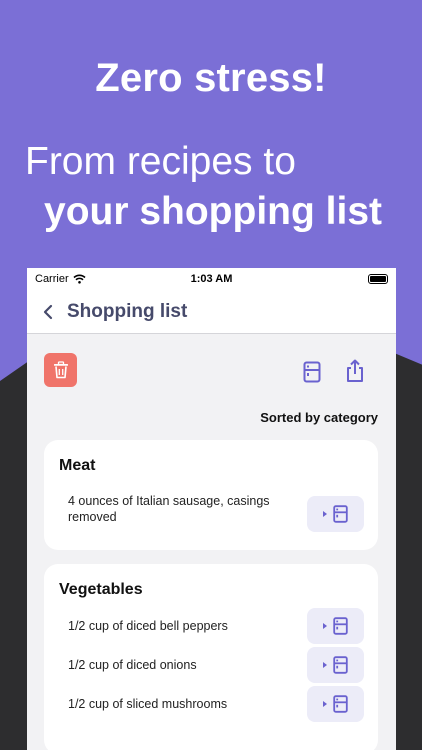 Image resolution: width=422 pixels, height=750 pixels. Describe the element at coordinates (211, 312) in the screenshot. I see `navigation-bar: Shopping list` at that location.